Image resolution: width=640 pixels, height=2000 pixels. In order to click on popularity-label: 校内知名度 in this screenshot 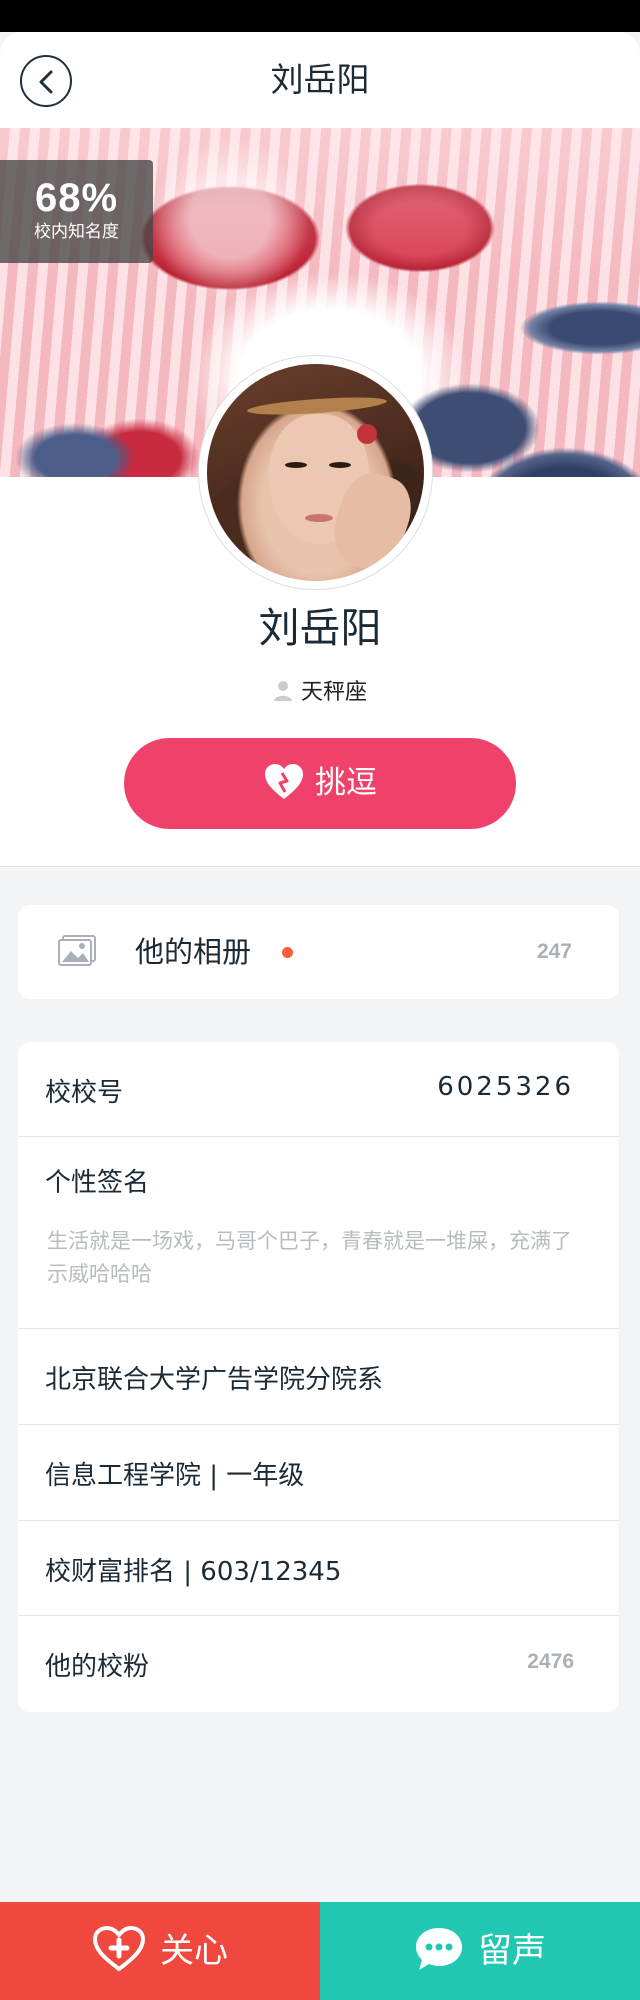, I will do `click(76, 232)`.